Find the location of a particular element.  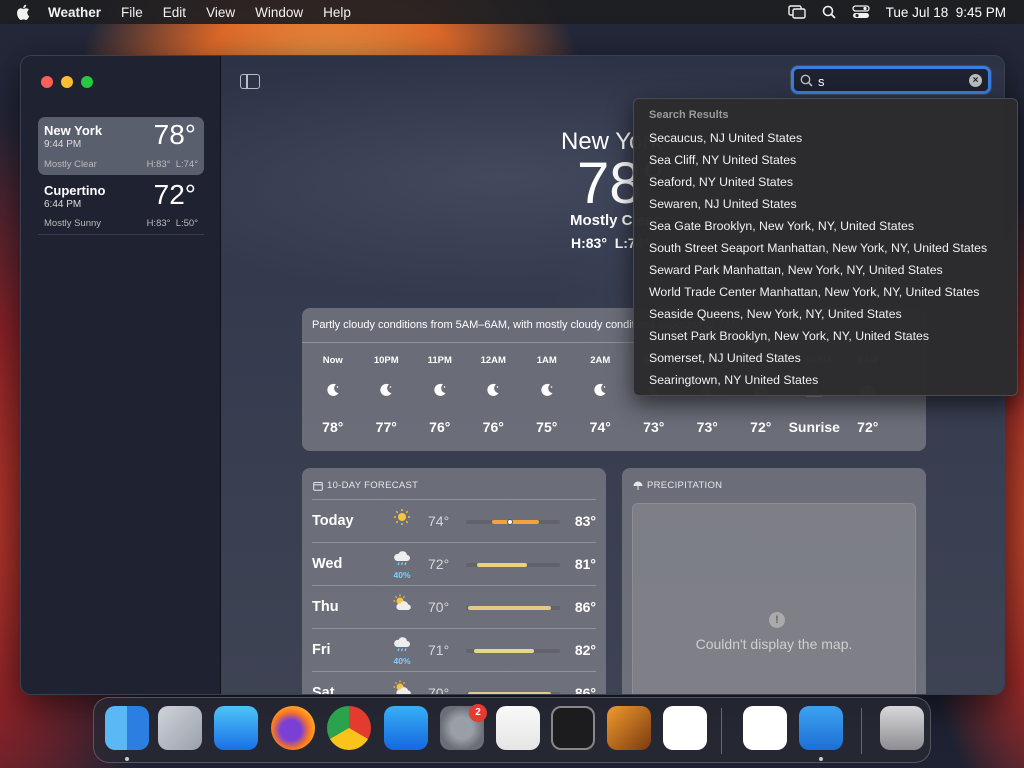

hour-column: 11PM 76° is located at coordinates (440, 389).